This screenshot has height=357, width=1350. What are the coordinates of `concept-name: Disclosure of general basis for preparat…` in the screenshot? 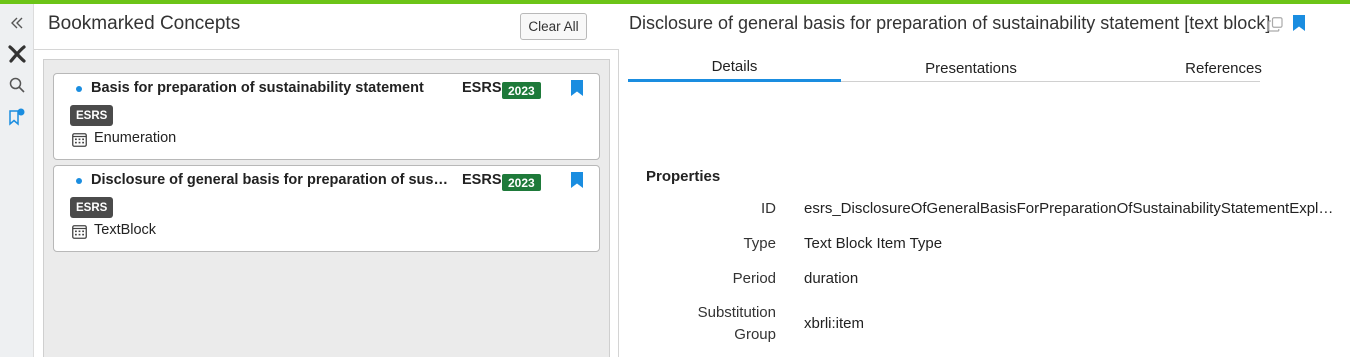 It's located at (271, 180).